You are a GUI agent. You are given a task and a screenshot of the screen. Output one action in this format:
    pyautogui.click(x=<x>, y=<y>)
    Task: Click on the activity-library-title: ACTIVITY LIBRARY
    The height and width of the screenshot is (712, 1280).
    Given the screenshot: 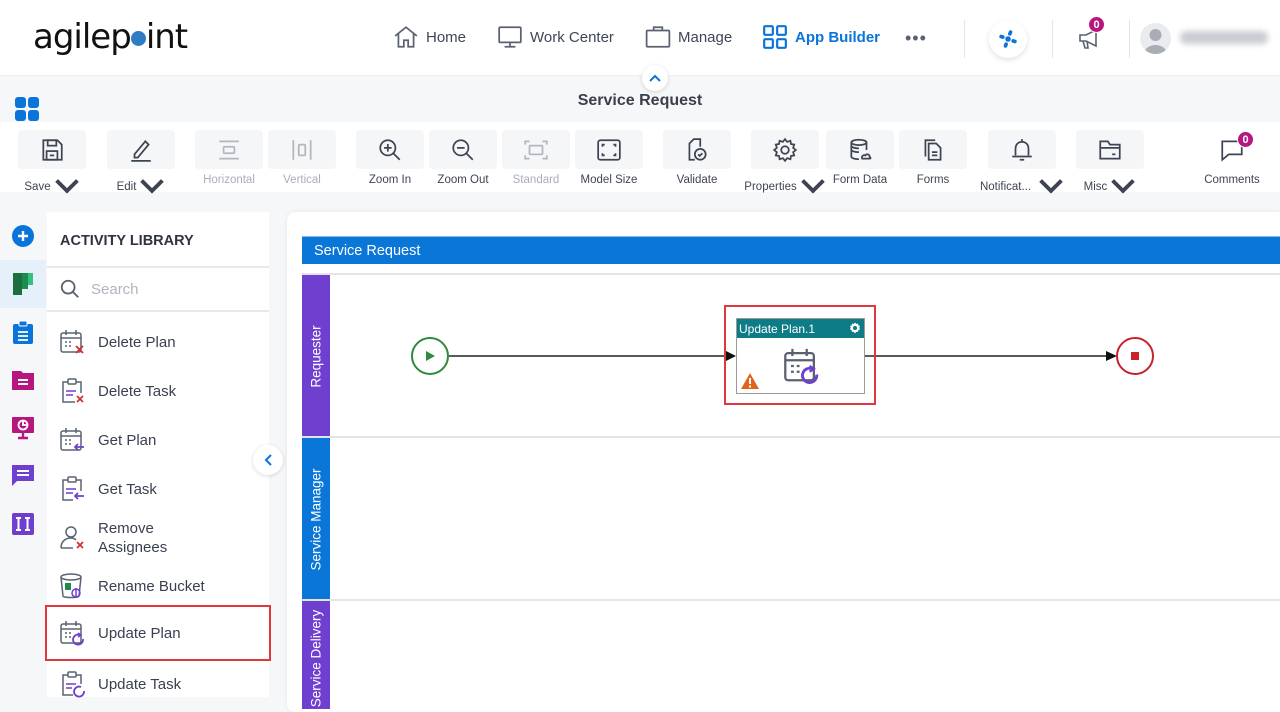 What is the action you would take?
    pyautogui.click(x=158, y=240)
    